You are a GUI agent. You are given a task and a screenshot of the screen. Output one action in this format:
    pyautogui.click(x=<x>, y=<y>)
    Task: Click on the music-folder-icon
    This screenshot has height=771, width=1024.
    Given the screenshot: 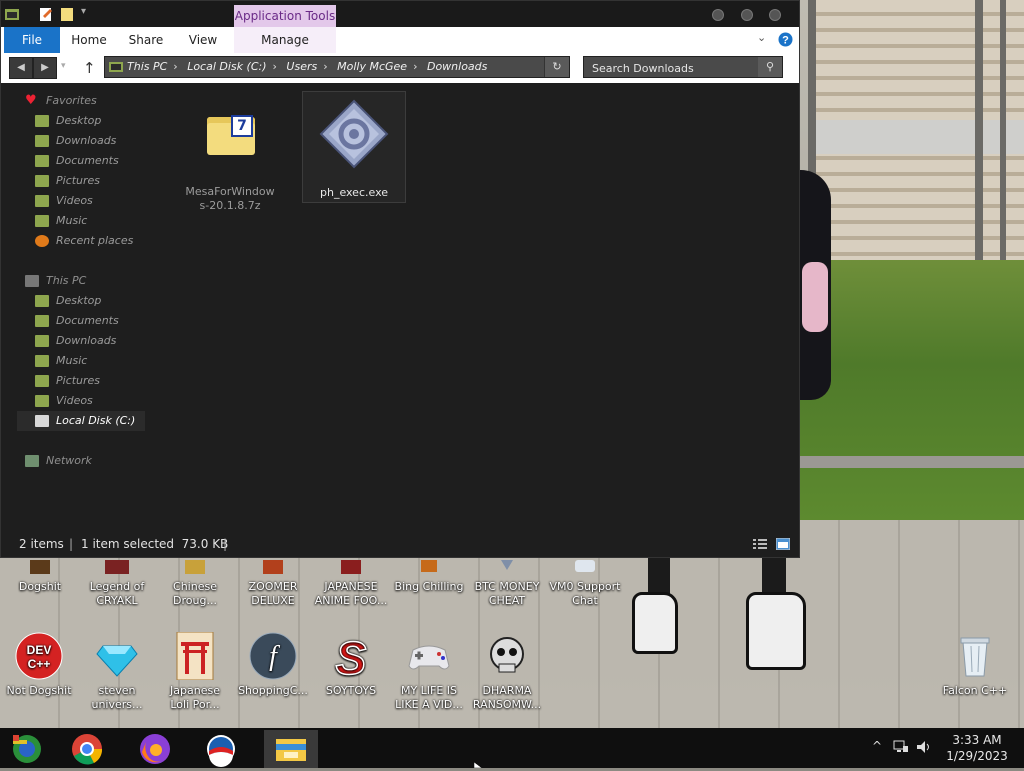 What is the action you would take?
    pyautogui.click(x=42, y=221)
    